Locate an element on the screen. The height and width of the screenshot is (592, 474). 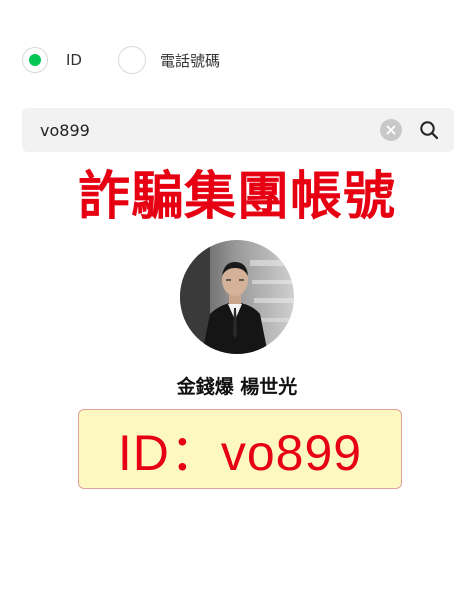
radio-option-phone: 電話號碼 is located at coordinates (168, 60).